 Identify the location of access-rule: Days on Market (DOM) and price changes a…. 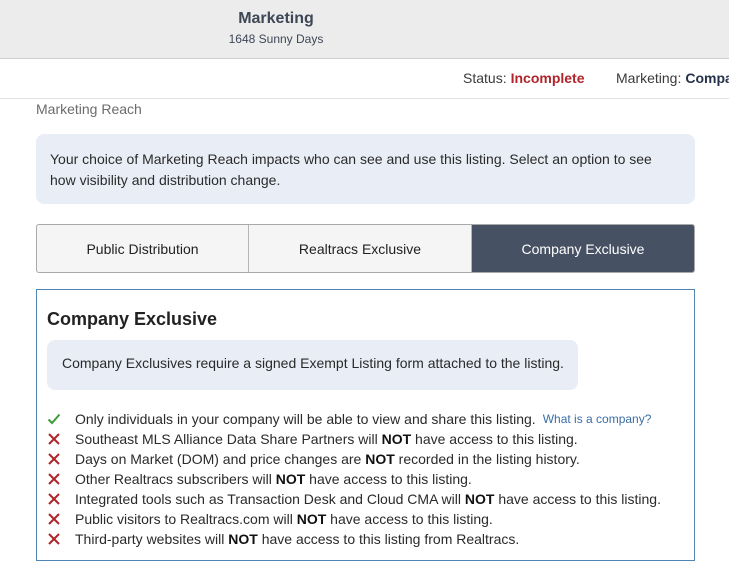
(354, 459).